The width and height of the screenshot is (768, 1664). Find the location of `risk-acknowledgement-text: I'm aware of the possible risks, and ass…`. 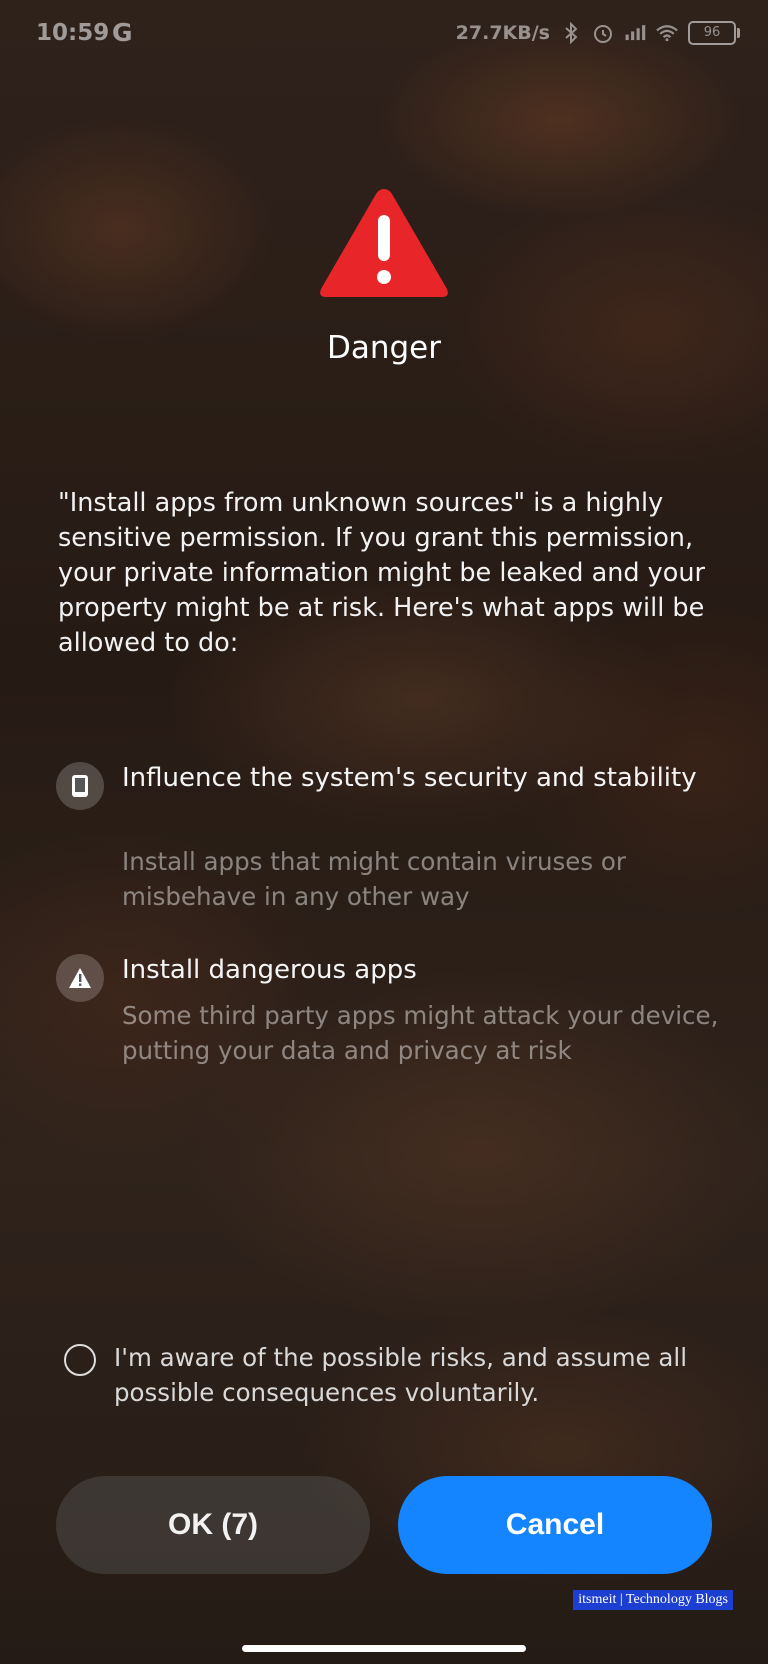

risk-acknowledgement-text: I'm aware of the possible risks, and ass… is located at coordinates (401, 1375).